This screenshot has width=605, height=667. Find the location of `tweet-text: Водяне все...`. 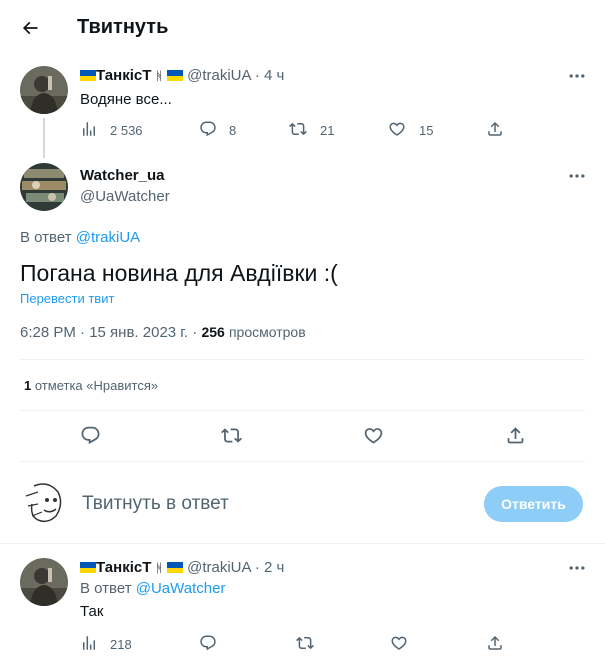

tweet-text: Водяне все... is located at coordinates (126, 99).